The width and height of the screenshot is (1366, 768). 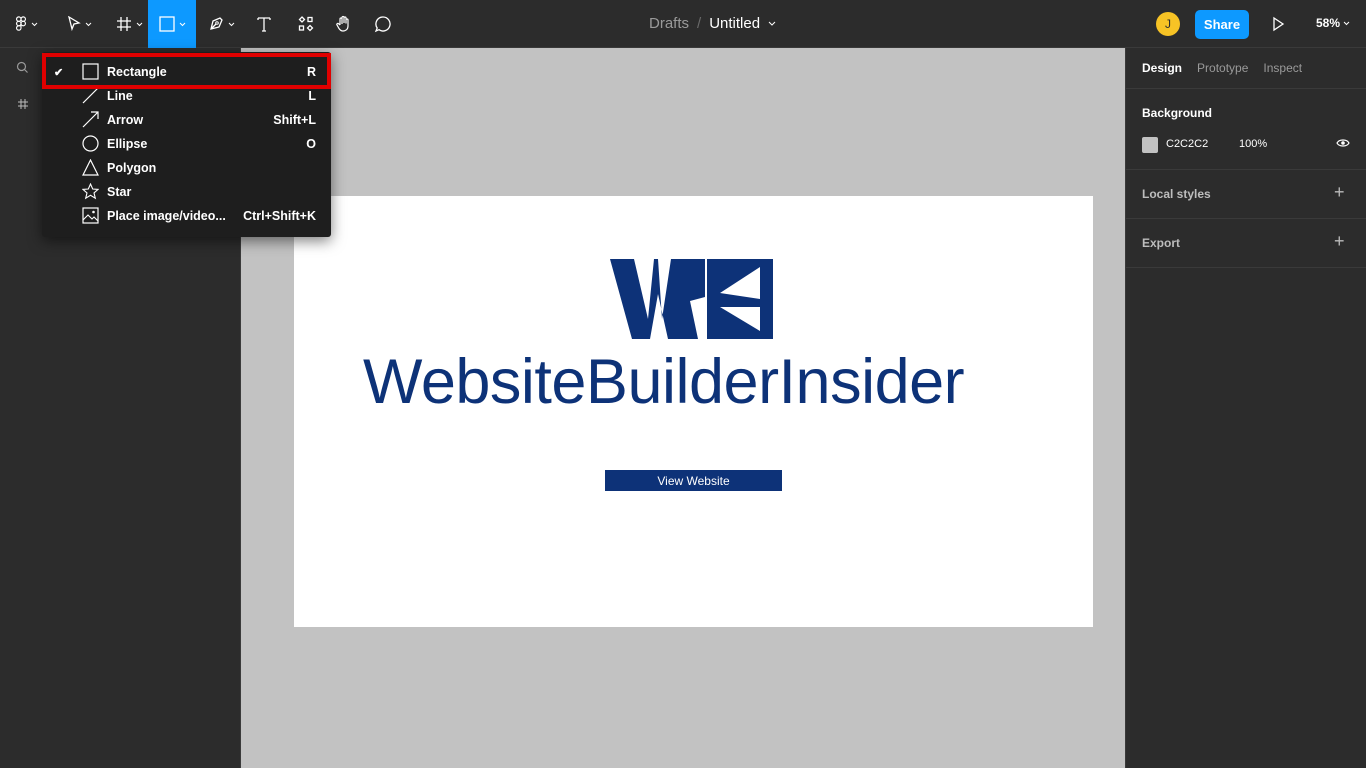 I want to click on tab-prototype: Prototype, so click(x=1222, y=68).